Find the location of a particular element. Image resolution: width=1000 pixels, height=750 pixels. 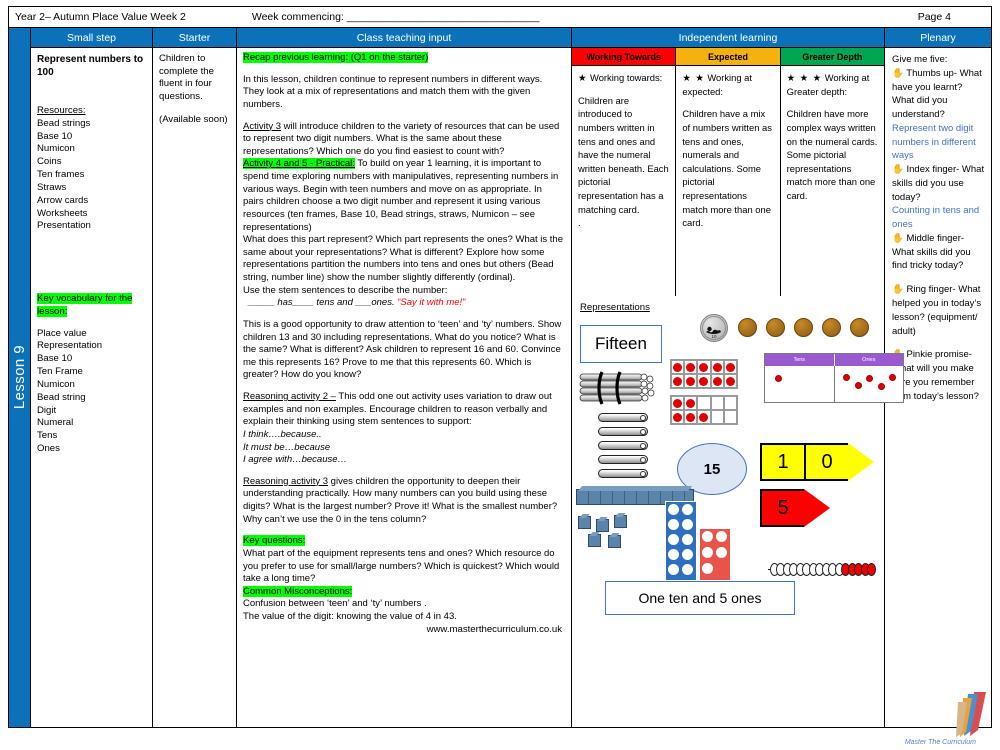

ten-frame-full-icon is located at coordinates (704, 374).